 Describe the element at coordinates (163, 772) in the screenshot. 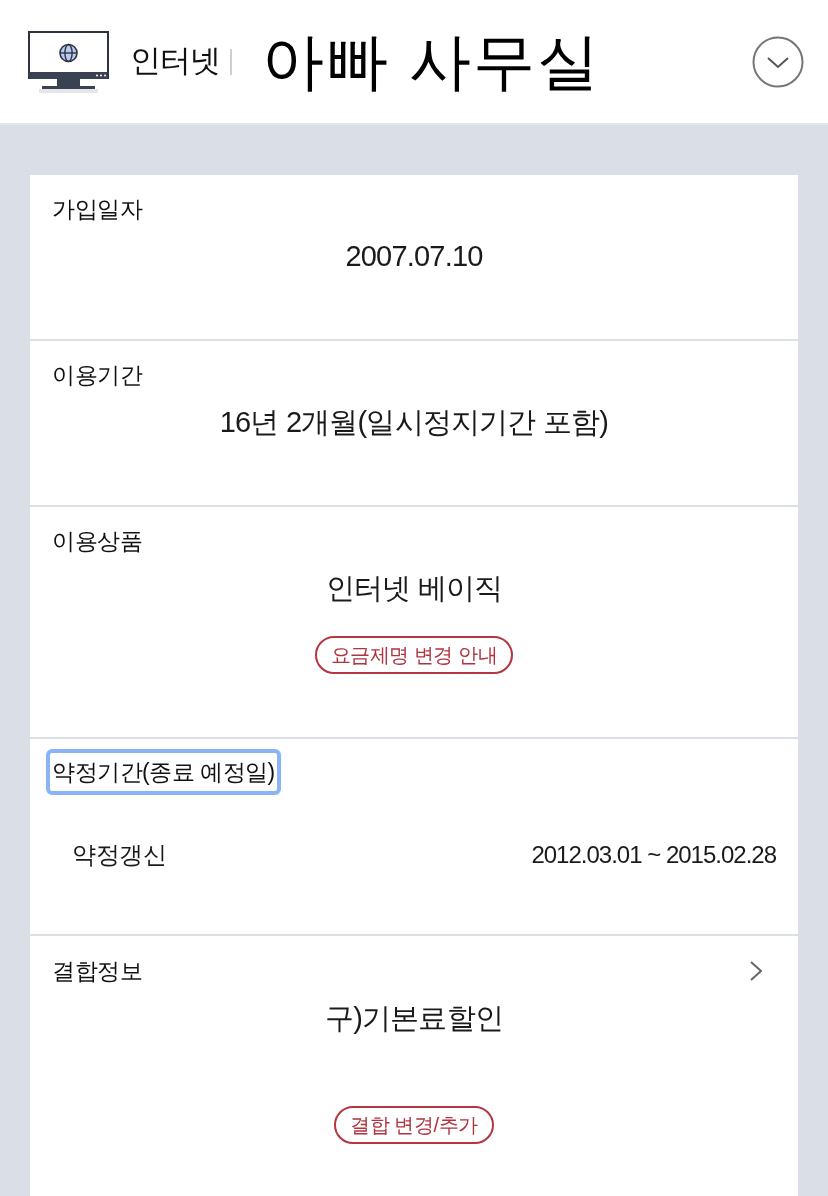

I see `section-label: 약정기간(종료 예정일)` at that location.